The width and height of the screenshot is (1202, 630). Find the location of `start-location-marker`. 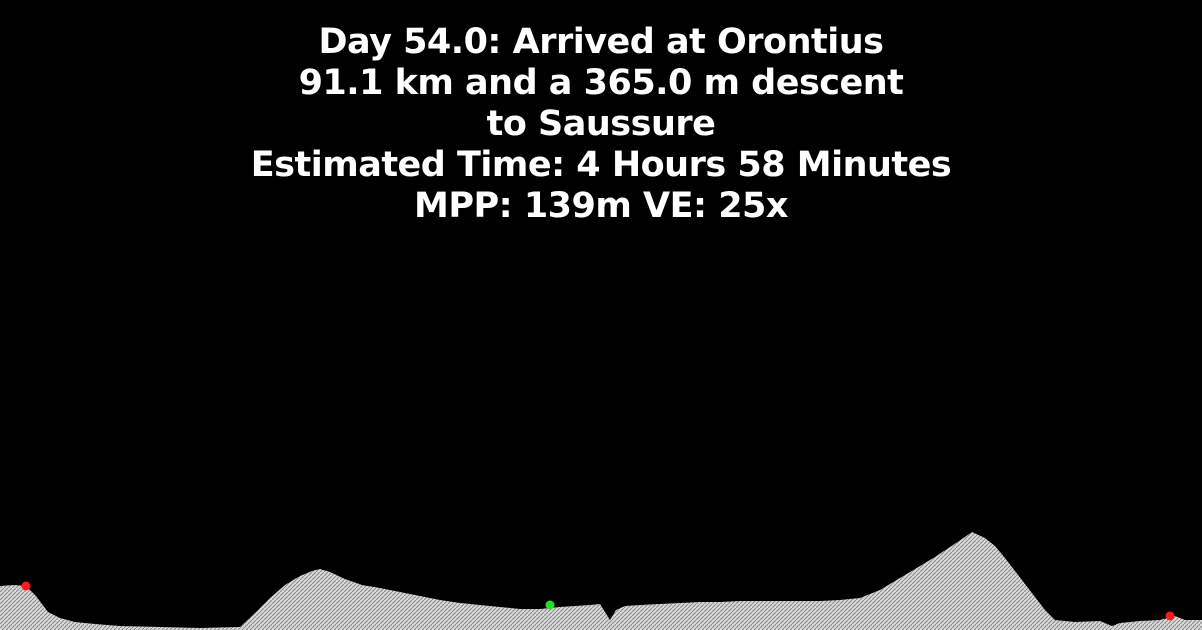

start-location-marker is located at coordinates (26, 586).